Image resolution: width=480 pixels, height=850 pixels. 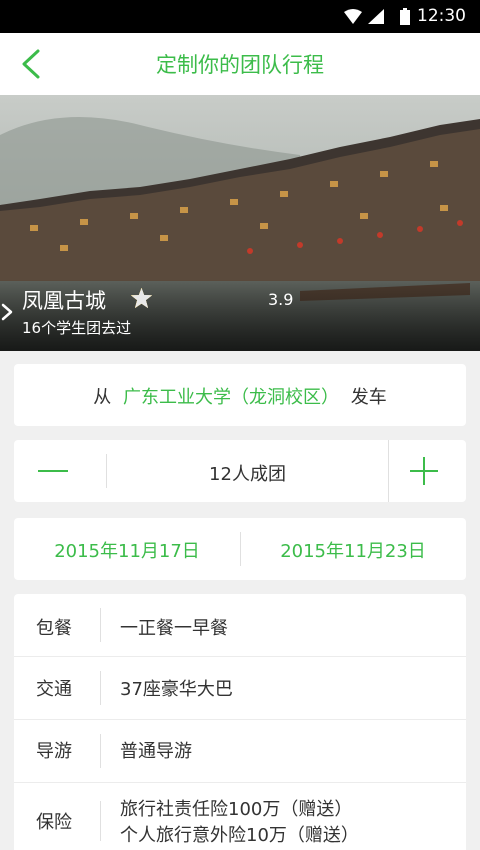 I want to click on detail-label: 保险, so click(x=54, y=822).